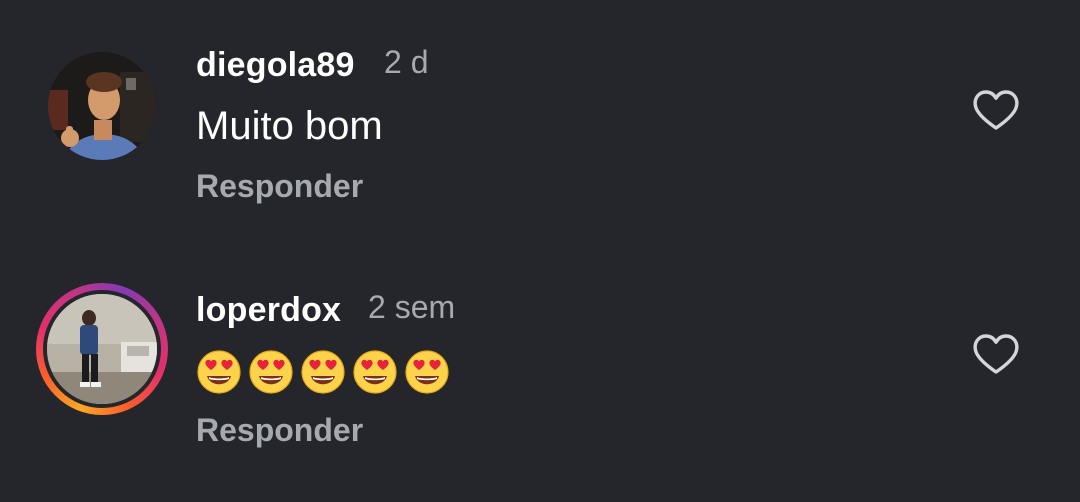  Describe the element at coordinates (275, 65) in the screenshot. I see `comment-username: diegola89` at that location.